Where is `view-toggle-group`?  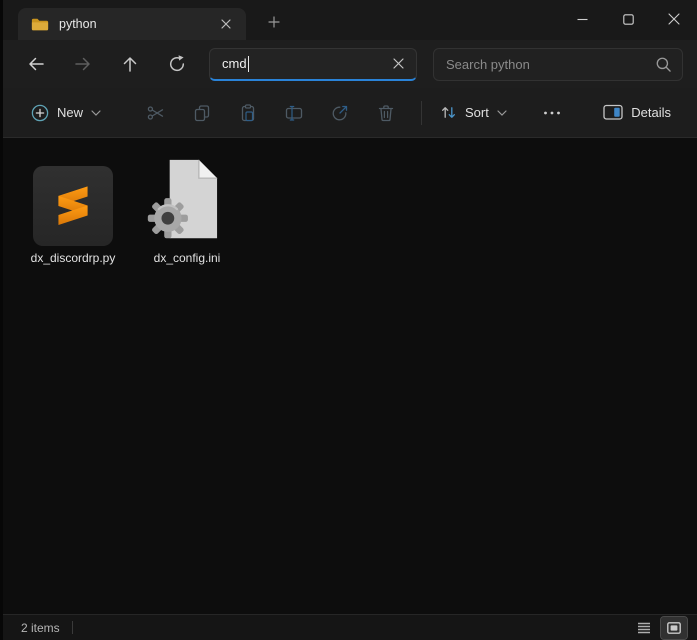 view-toggle-group is located at coordinates (659, 627).